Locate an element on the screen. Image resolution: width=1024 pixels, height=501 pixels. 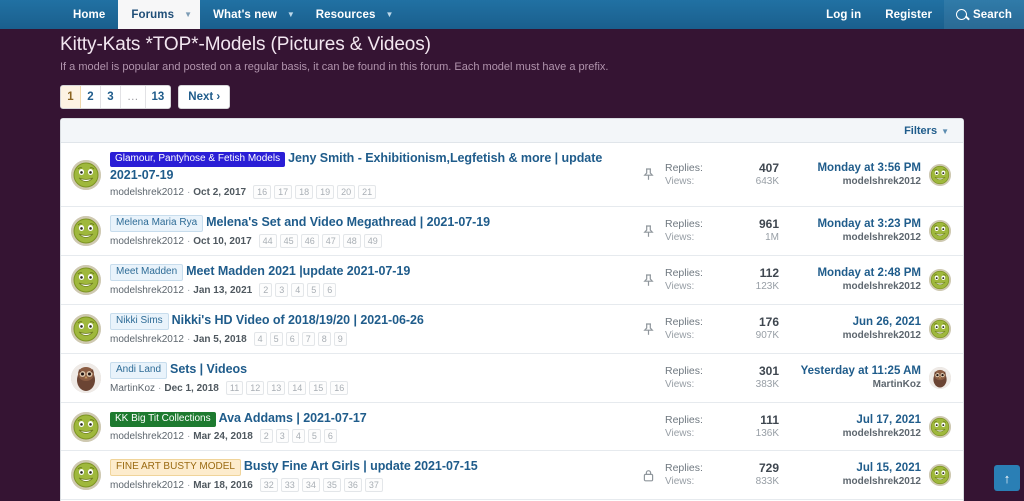
last-post-date-link: Jul 15, 2021 is located at coordinates (850, 468).